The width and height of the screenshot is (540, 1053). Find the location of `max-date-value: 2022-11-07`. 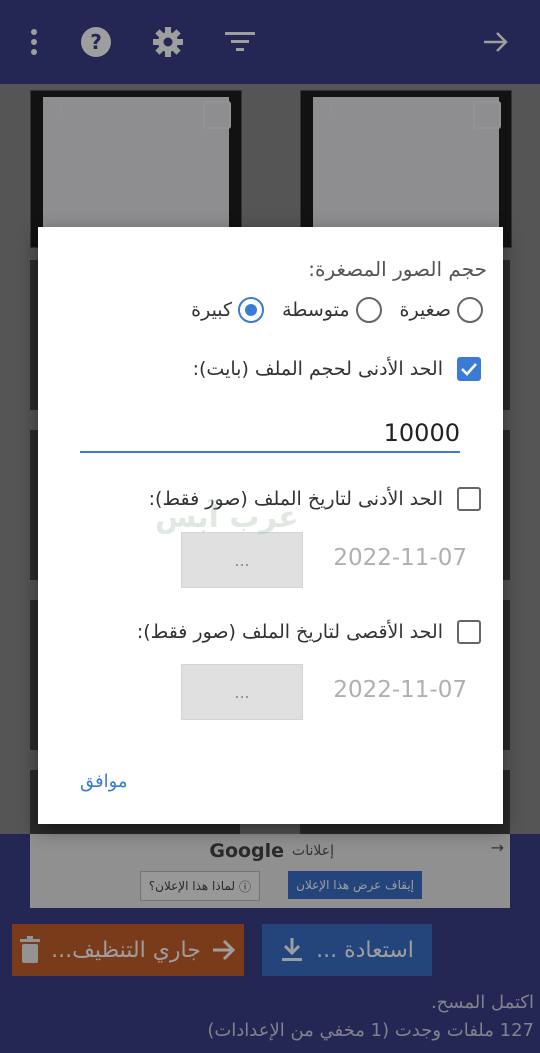

max-date-value: 2022-11-07 is located at coordinates (400, 690).